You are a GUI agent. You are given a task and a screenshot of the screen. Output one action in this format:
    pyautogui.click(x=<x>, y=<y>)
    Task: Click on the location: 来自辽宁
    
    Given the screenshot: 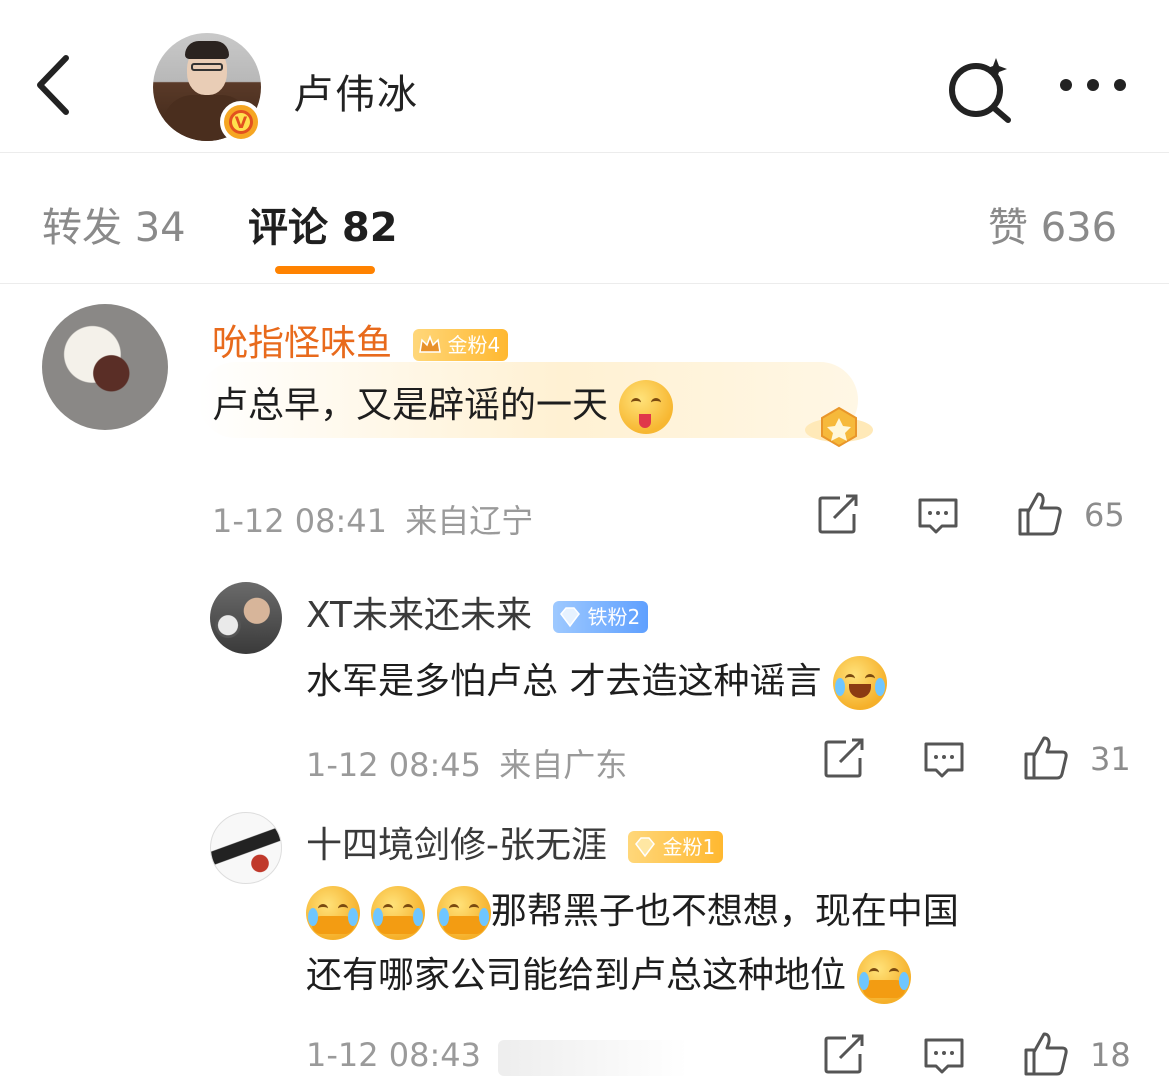 What is the action you would take?
    pyautogui.click(x=469, y=521)
    